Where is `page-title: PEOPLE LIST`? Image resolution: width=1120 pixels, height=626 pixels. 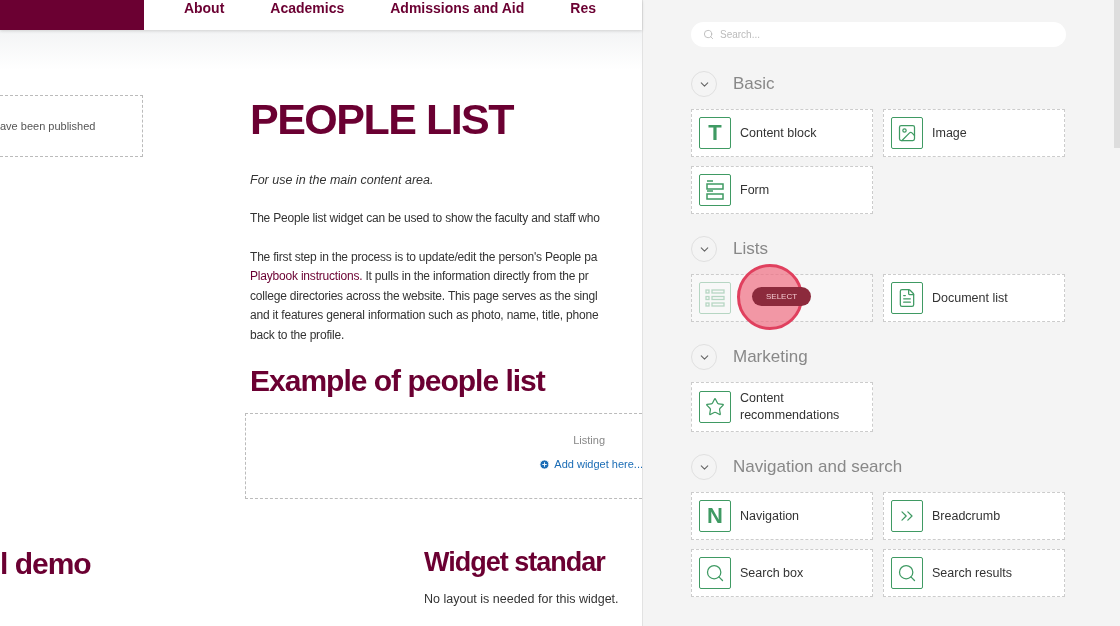
page-title: PEOPLE LIST is located at coordinates (382, 119).